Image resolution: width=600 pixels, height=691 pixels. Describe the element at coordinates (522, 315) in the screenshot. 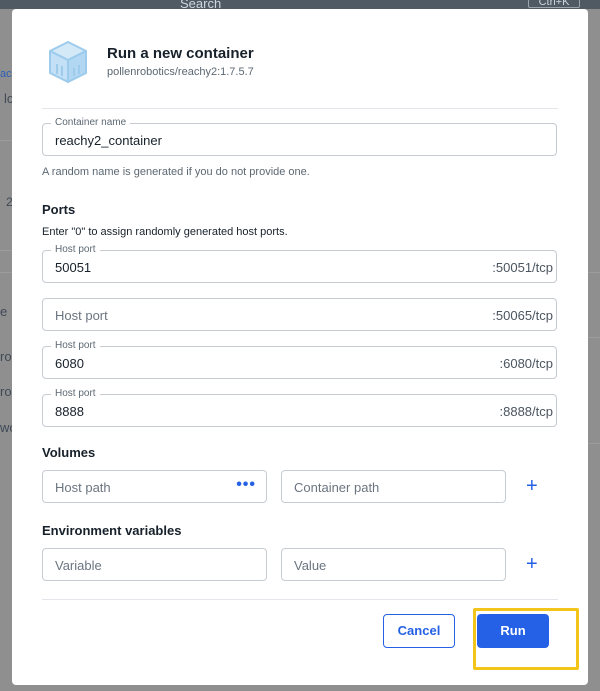

I see `container-port: :50065/tcp` at that location.